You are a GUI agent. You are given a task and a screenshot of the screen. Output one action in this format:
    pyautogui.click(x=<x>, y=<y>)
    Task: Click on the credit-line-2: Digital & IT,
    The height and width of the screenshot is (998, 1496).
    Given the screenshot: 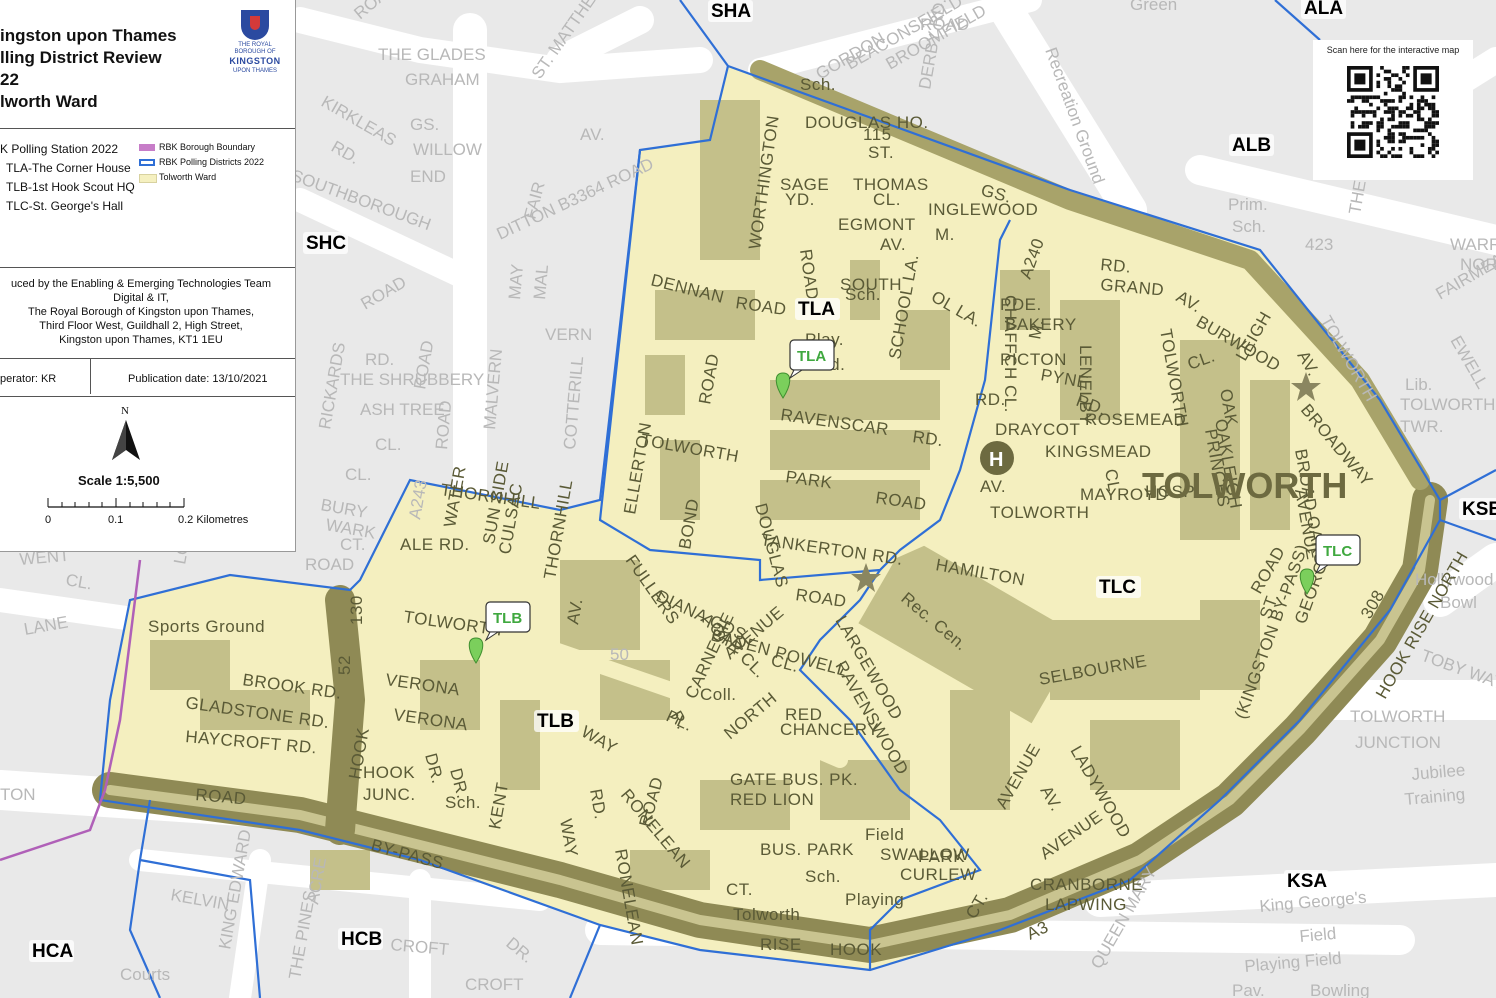 What is the action you would take?
    pyautogui.click(x=141, y=298)
    